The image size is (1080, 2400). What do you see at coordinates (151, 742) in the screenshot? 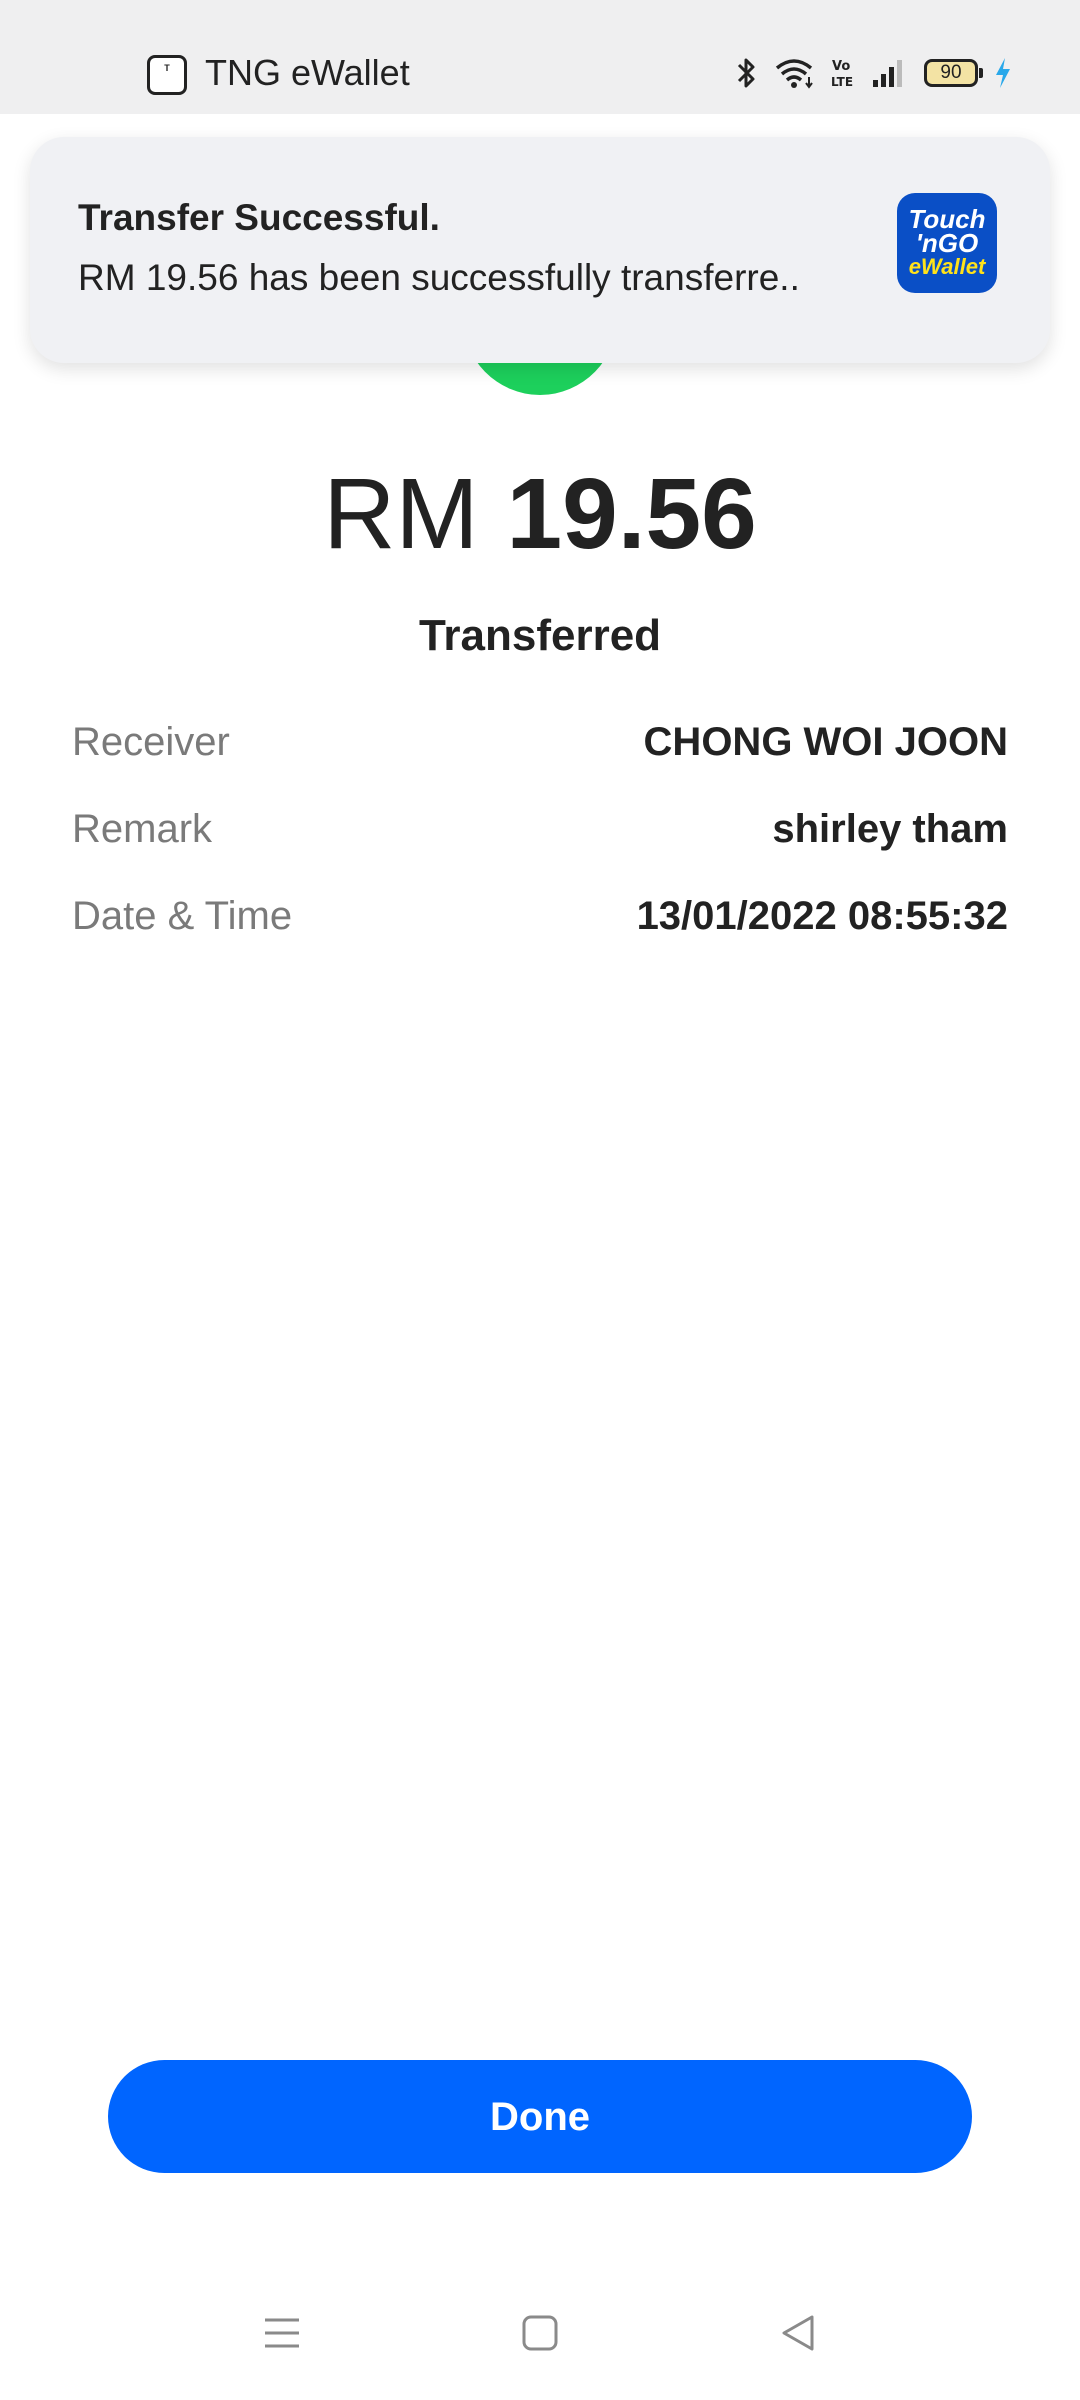
I see `receiver-label: Receiver` at bounding box center [151, 742].